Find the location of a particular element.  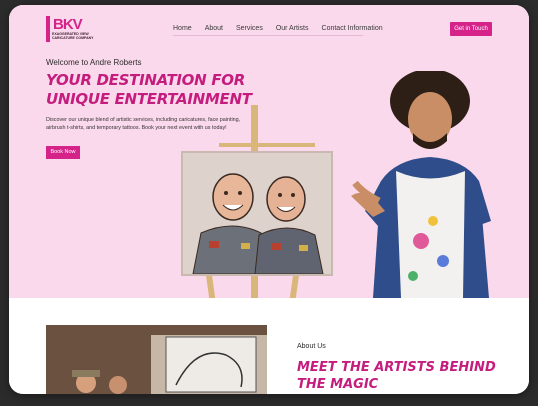

artists-photo-illustration is located at coordinates (156, 359).